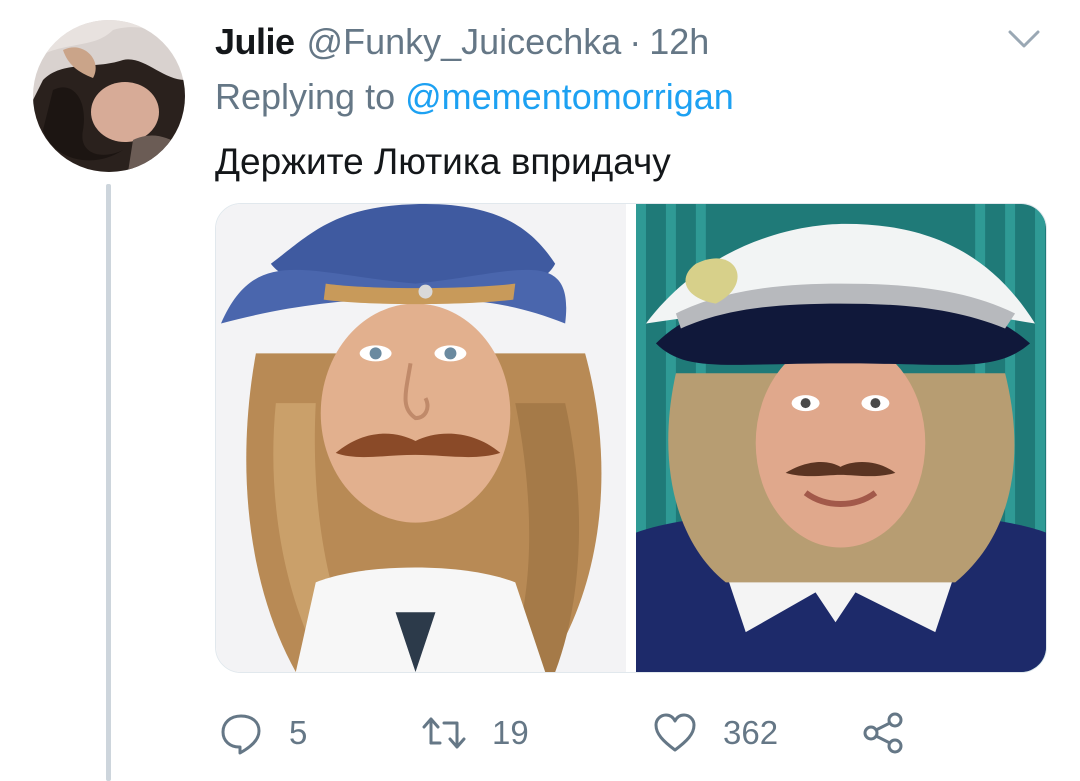 This screenshot has height=781, width=1080. What do you see at coordinates (443, 161) in the screenshot?
I see `tweet-text: Держите Лютика впридачу` at bounding box center [443, 161].